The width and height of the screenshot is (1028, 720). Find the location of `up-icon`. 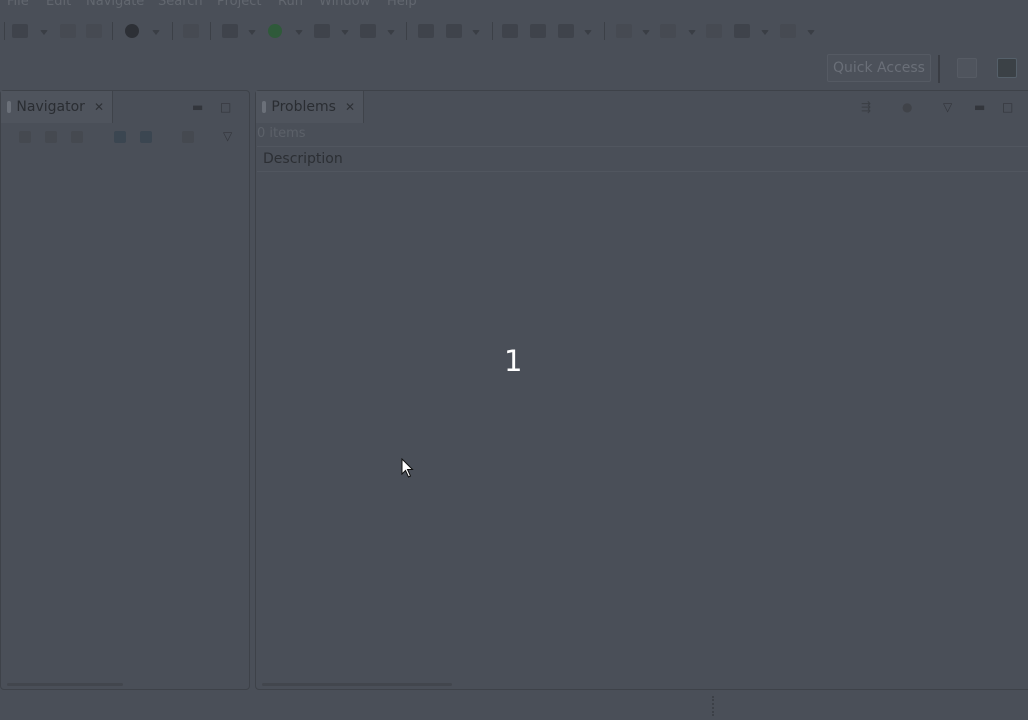

up-icon is located at coordinates (77, 137).